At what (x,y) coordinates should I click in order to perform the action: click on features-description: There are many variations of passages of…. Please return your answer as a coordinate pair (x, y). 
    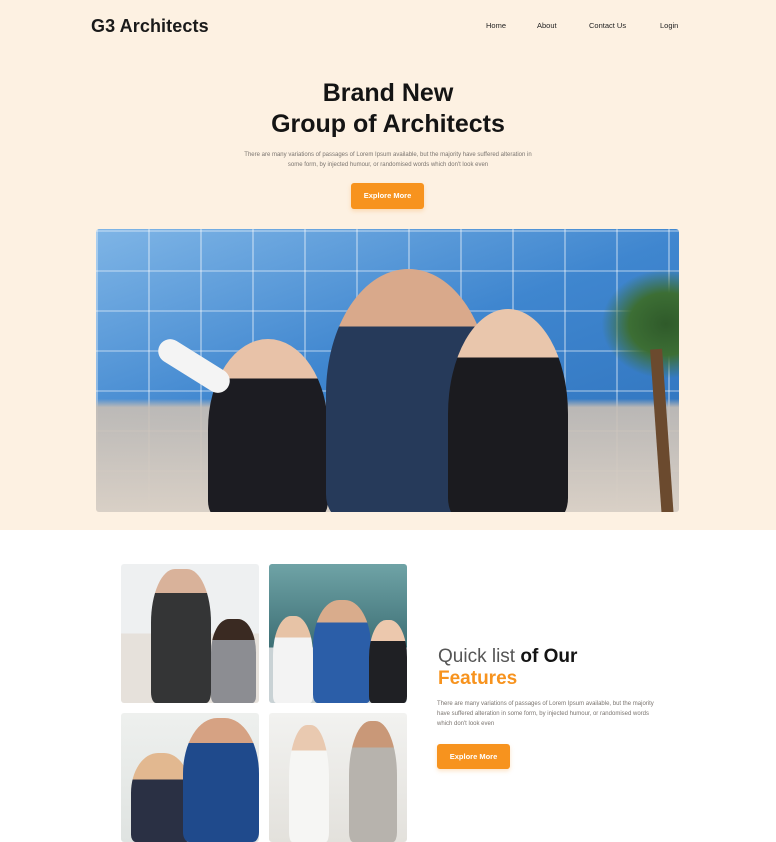
    Looking at the image, I should click on (545, 714).